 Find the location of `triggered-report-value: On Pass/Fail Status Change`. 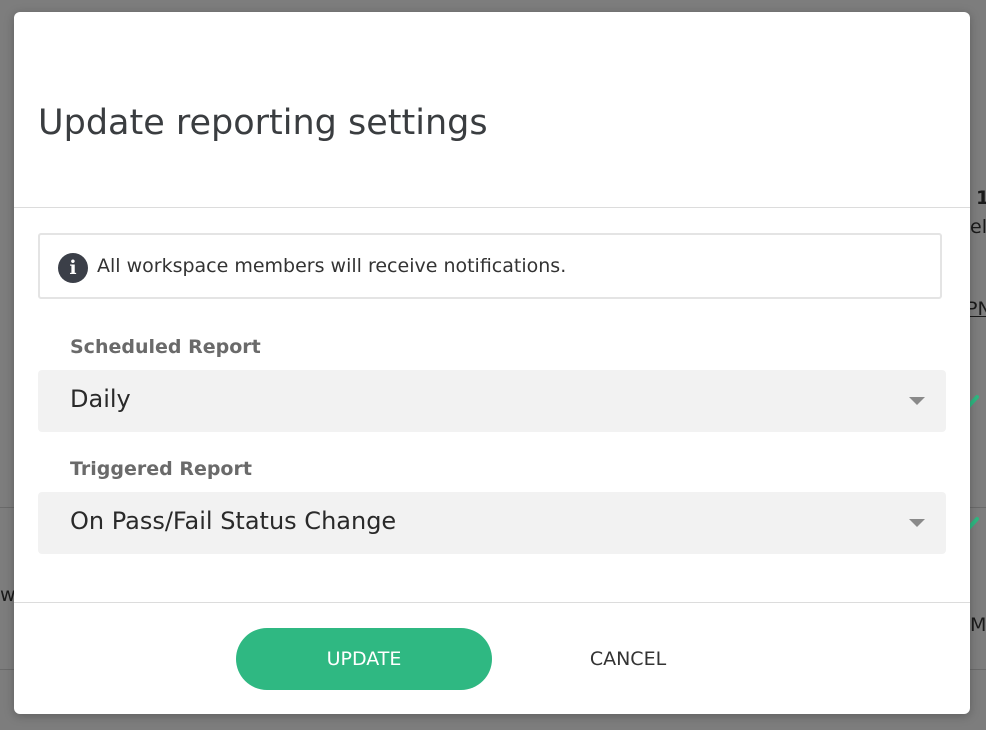

triggered-report-value: On Pass/Fail Status Change is located at coordinates (233, 521).